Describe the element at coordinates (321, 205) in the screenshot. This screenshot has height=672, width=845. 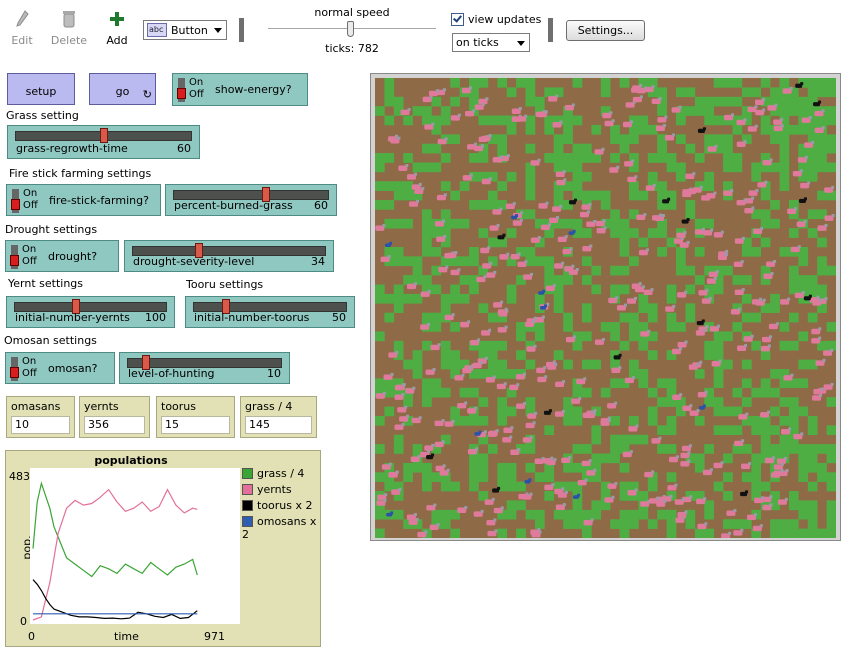
I see `slider-value: 60` at that location.